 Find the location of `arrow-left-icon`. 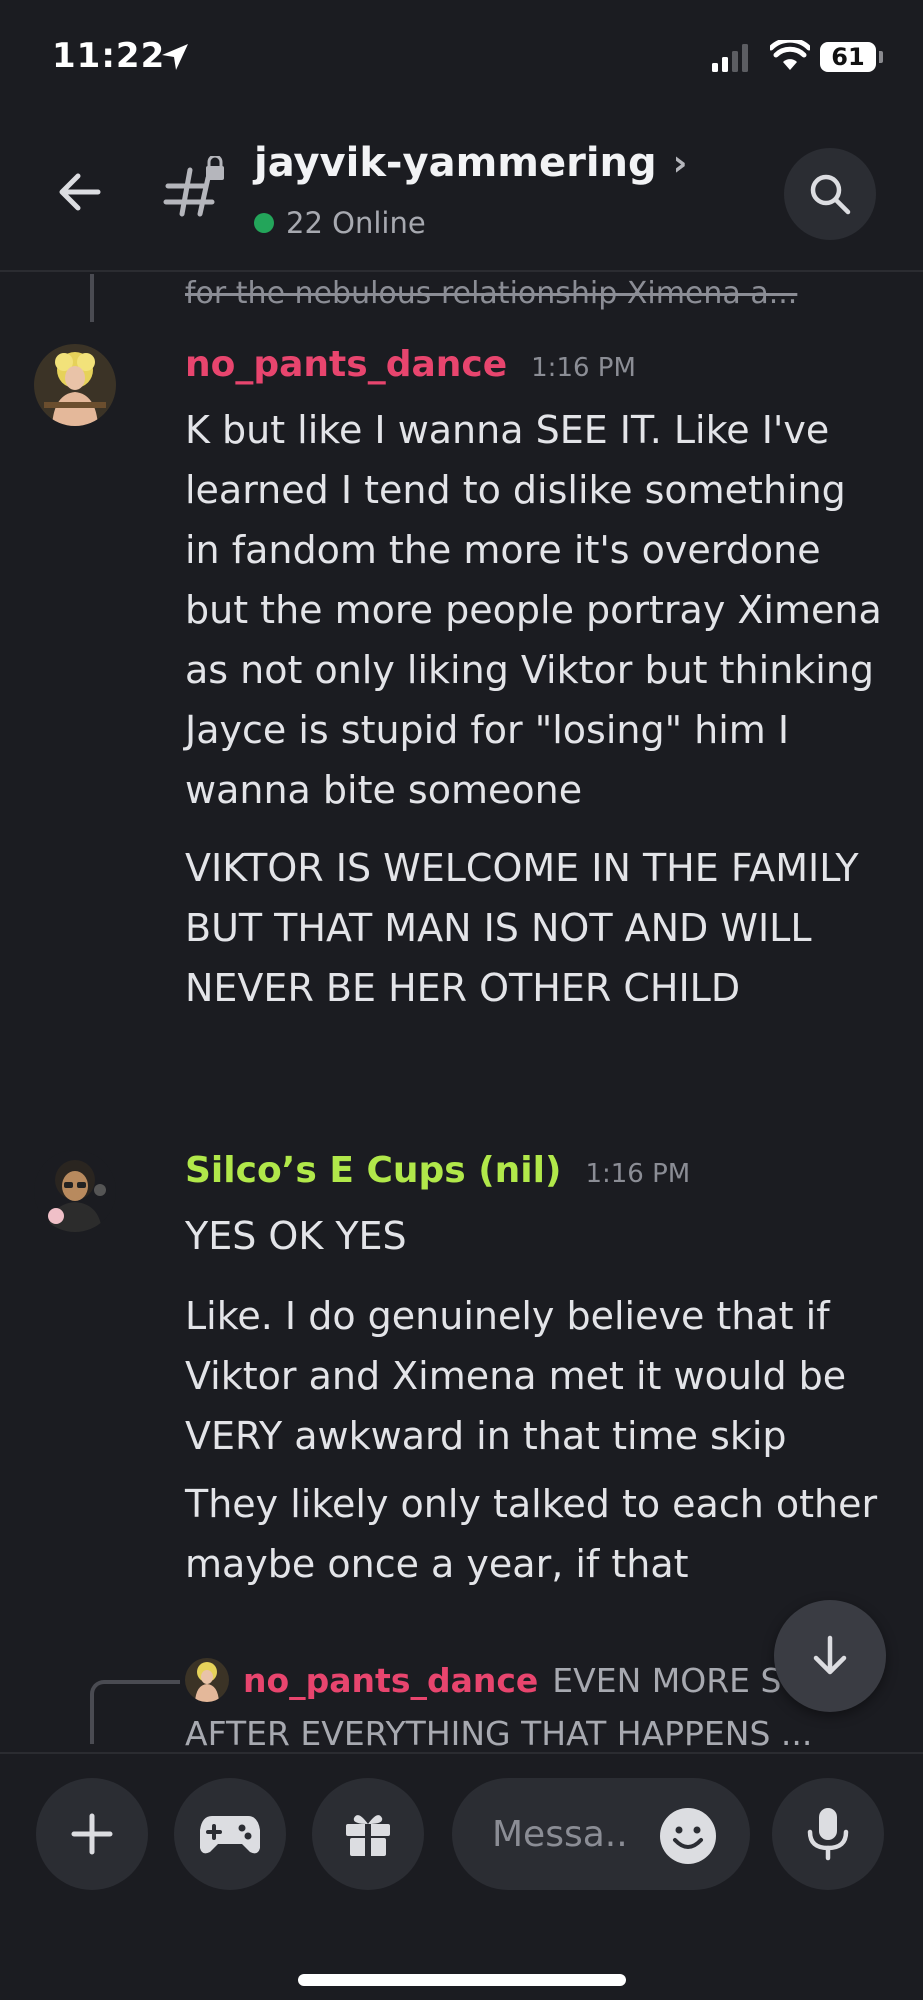

arrow-left-icon is located at coordinates (80, 192).